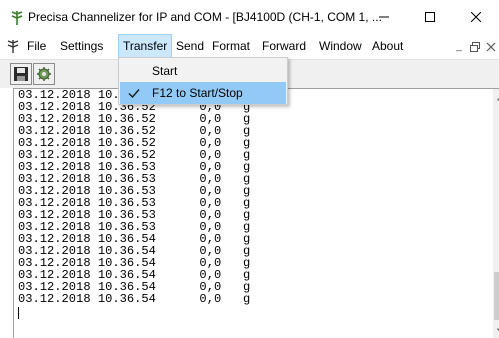 The height and width of the screenshot is (338, 499). I want to click on close-button, so click(476, 17).